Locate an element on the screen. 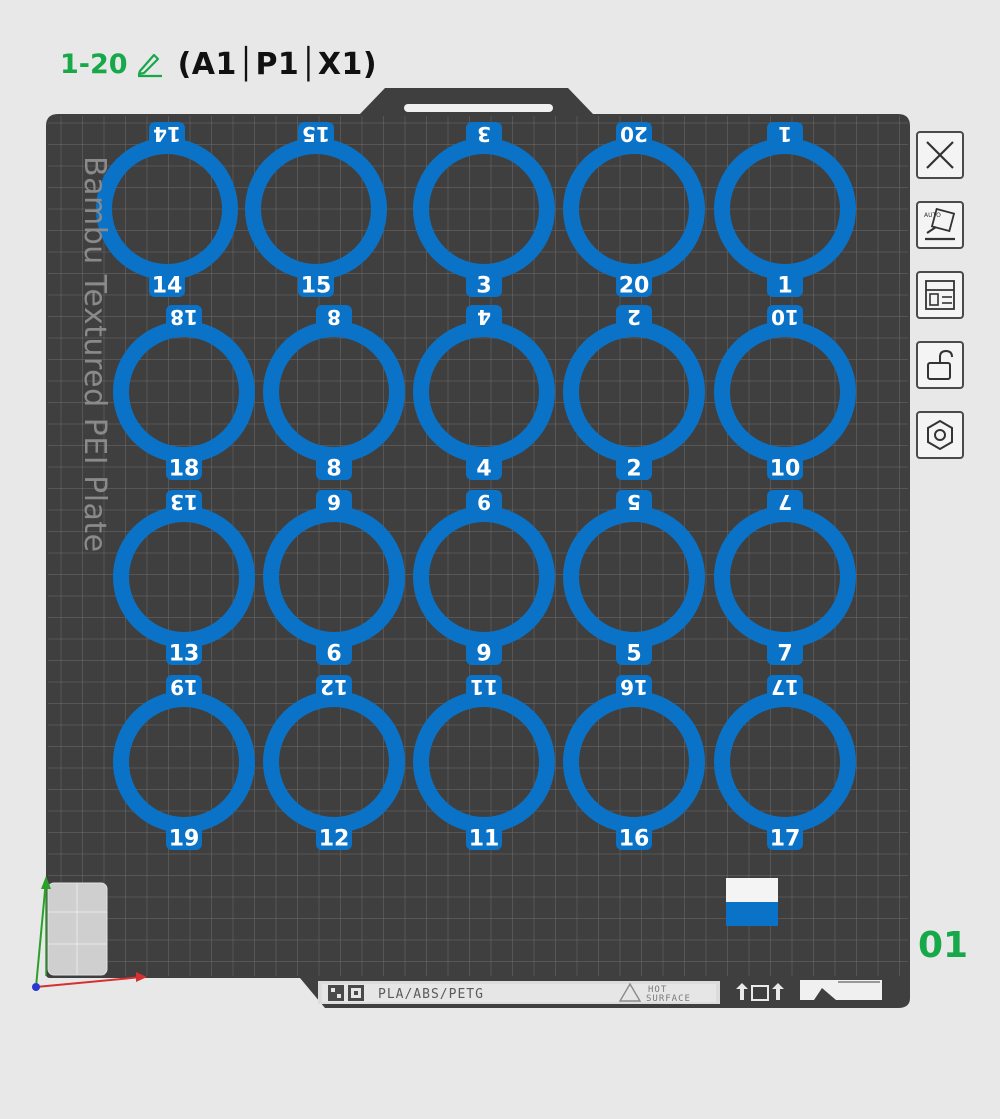  object-label-top: 18 is located at coordinates (184, 317).